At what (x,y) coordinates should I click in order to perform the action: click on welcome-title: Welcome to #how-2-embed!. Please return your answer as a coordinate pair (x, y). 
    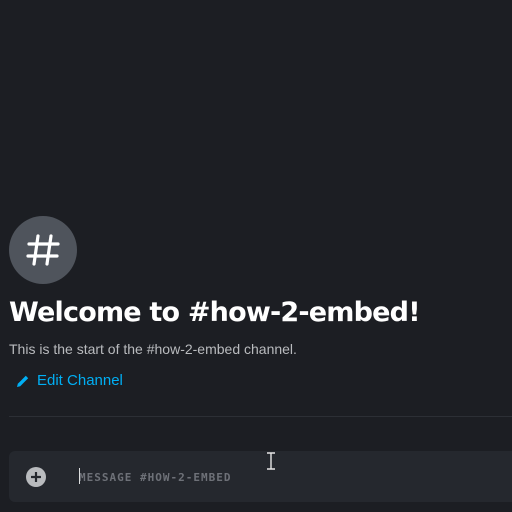
    Looking at the image, I should click on (215, 312).